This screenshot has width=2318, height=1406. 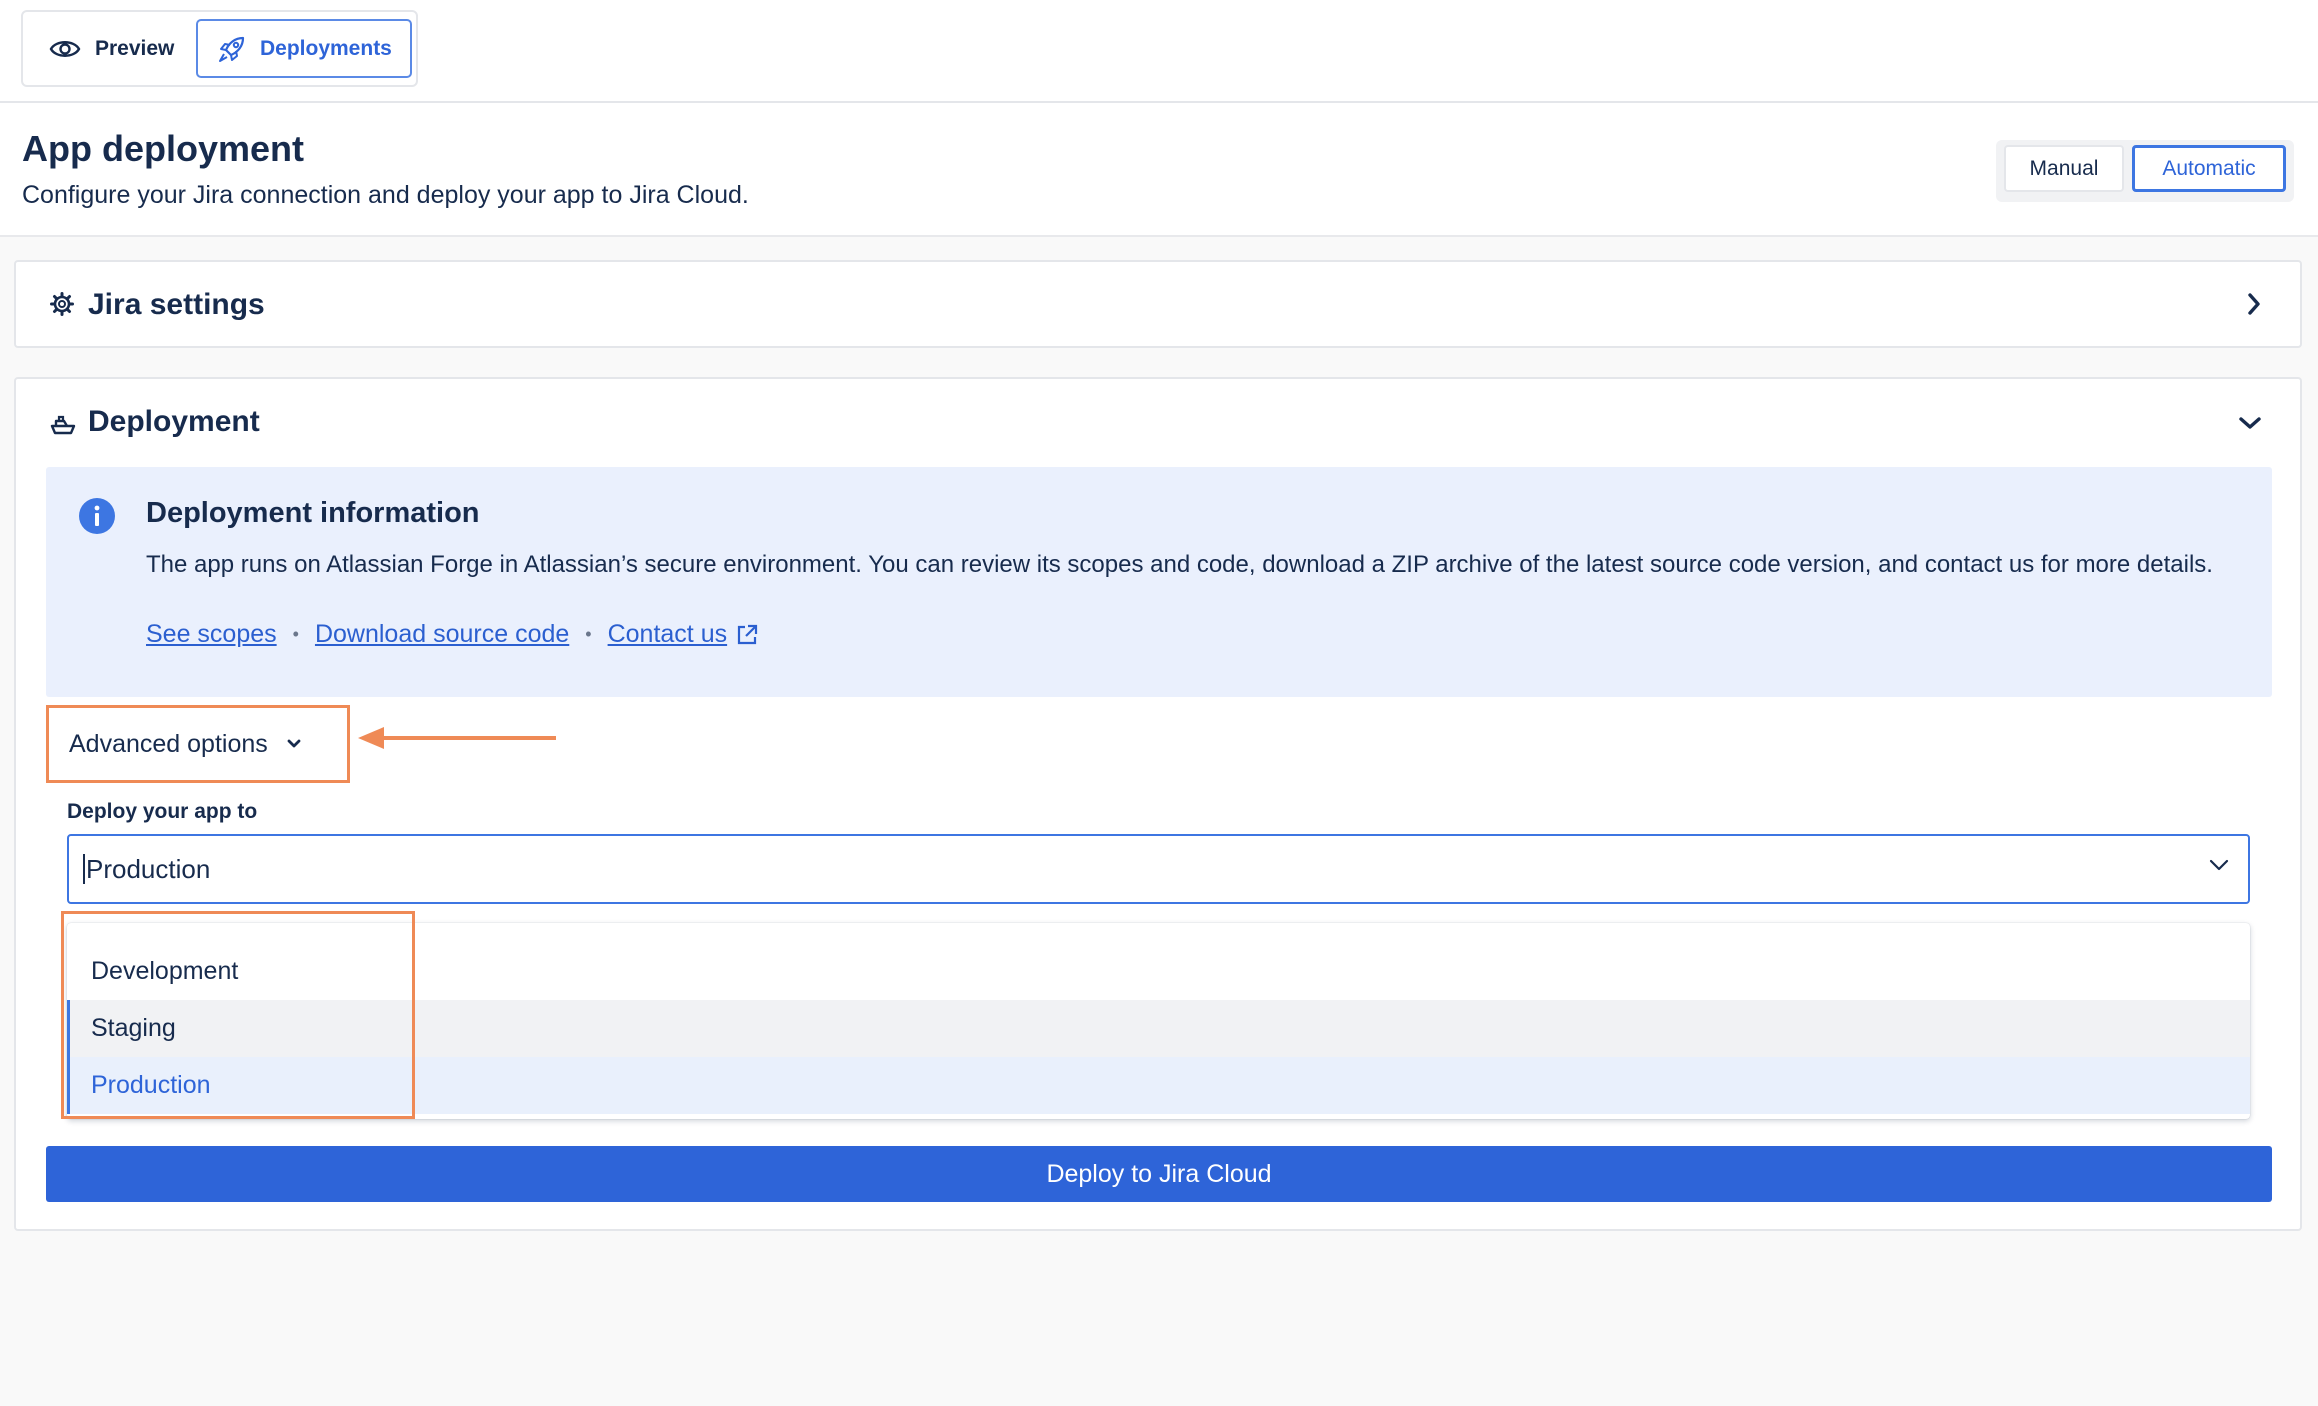 What do you see at coordinates (1158, 1028) in the screenshot?
I see `option-staging: Staging` at bounding box center [1158, 1028].